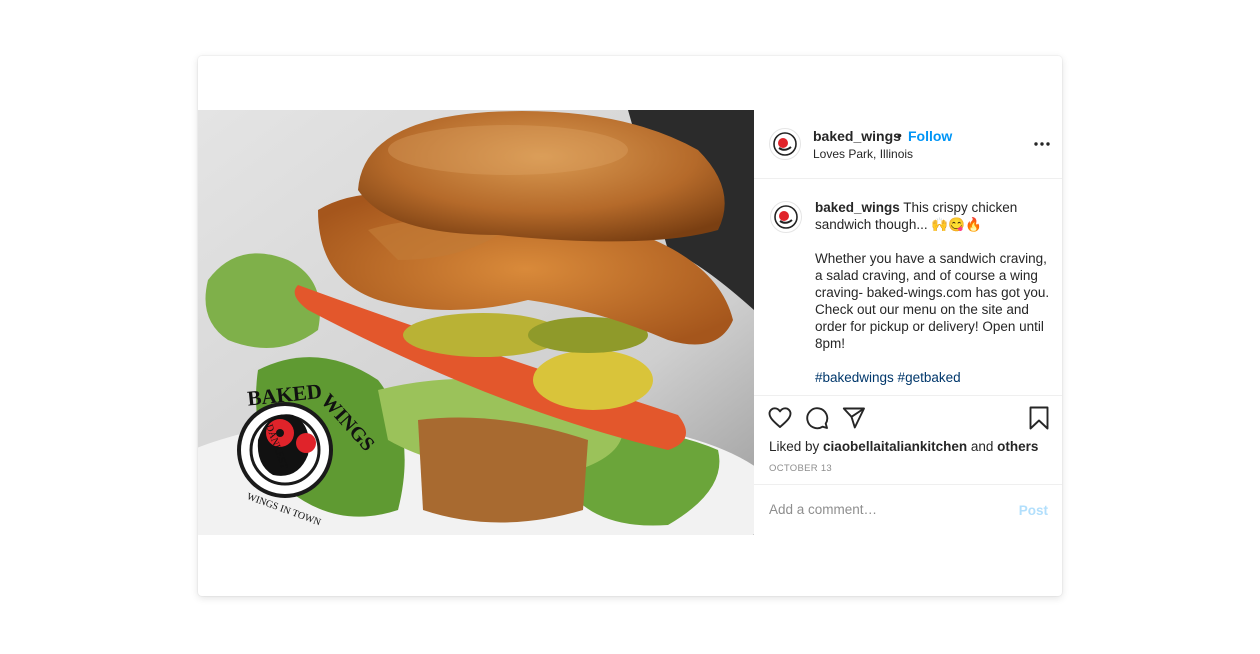 Image resolution: width=1260 pixels, height=654 pixels. I want to click on caption-avatar, so click(786, 217).